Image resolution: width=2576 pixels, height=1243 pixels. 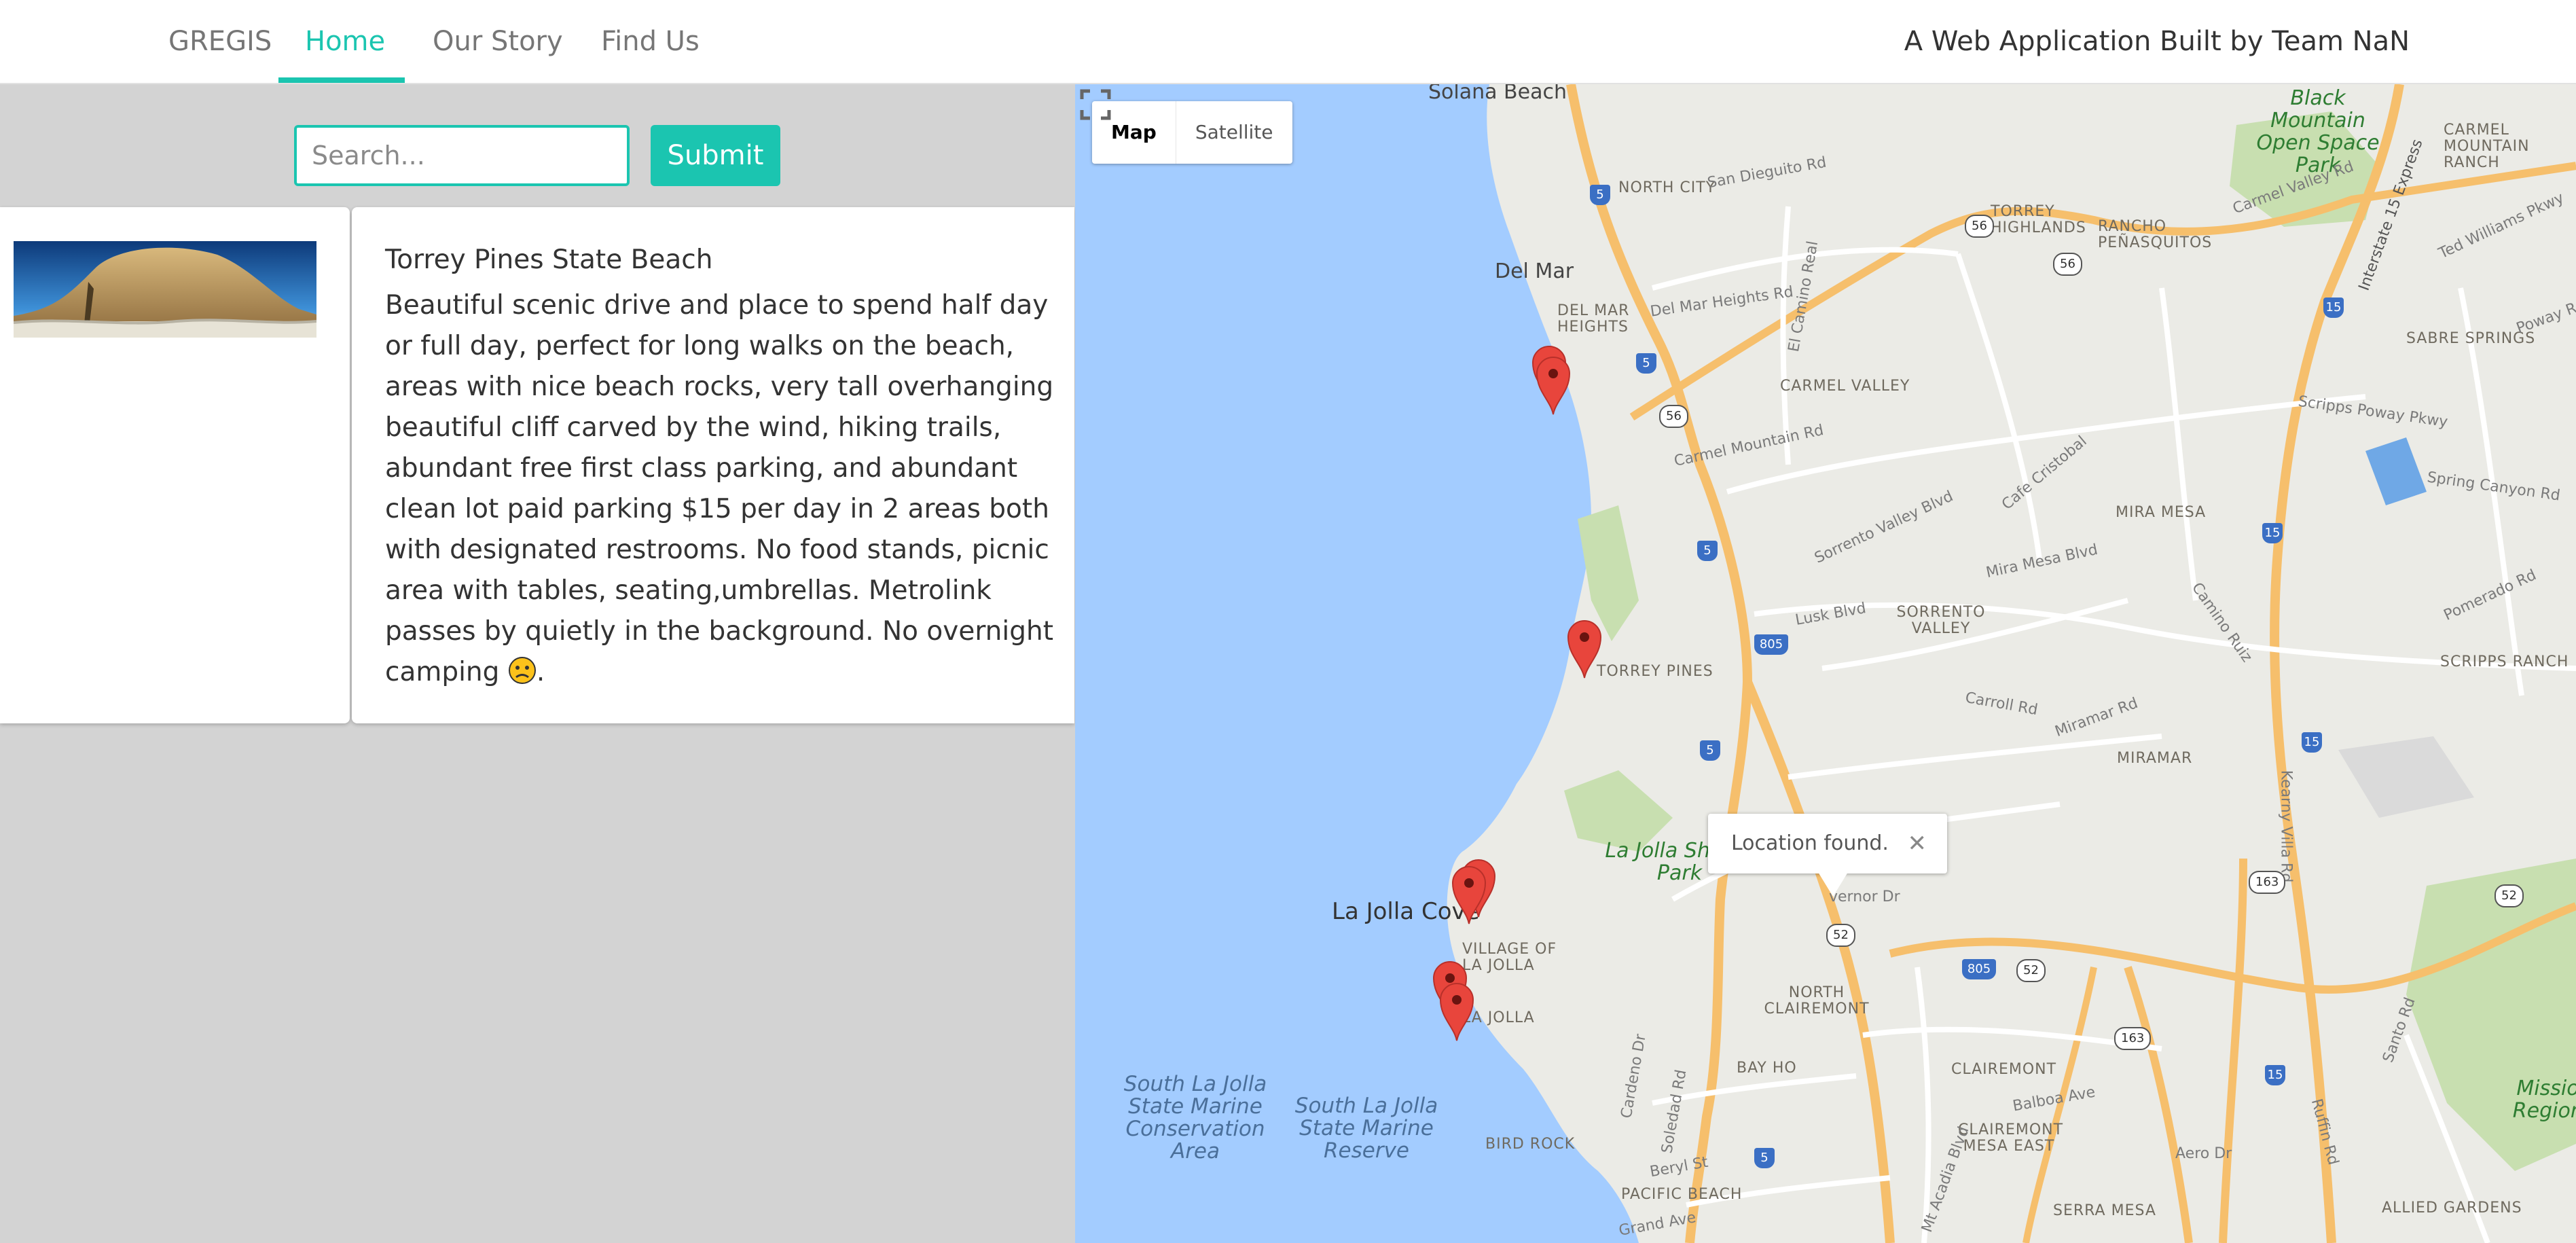 What do you see at coordinates (1366, 1128) in the screenshot?
I see `map-label-south-lj-reserve: South La Jolla State Marine Reserve` at bounding box center [1366, 1128].